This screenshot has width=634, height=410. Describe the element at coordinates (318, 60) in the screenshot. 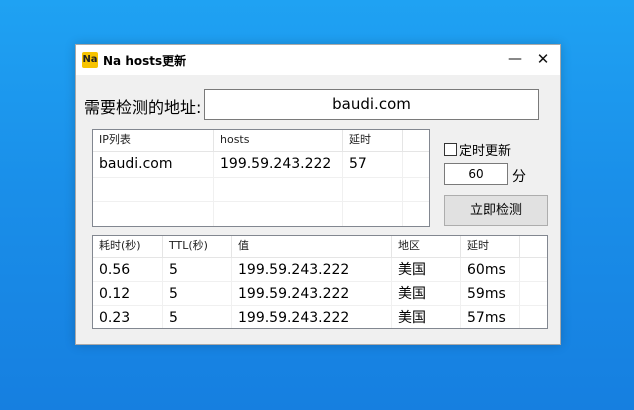

I see `title-bar: Na Na hosts更新 — ✕` at that location.